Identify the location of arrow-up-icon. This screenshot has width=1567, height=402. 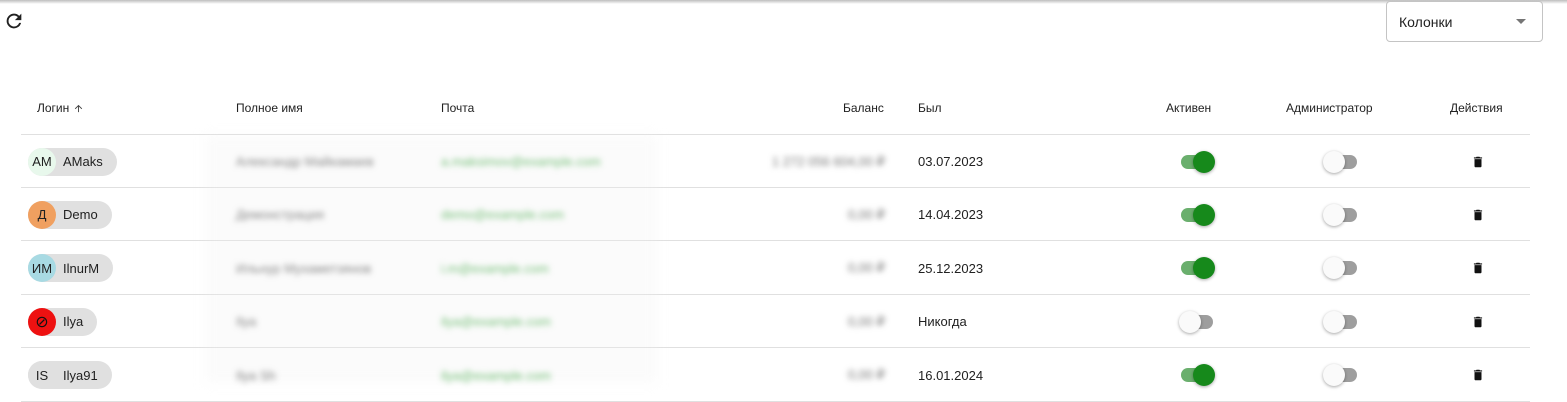
(79, 108).